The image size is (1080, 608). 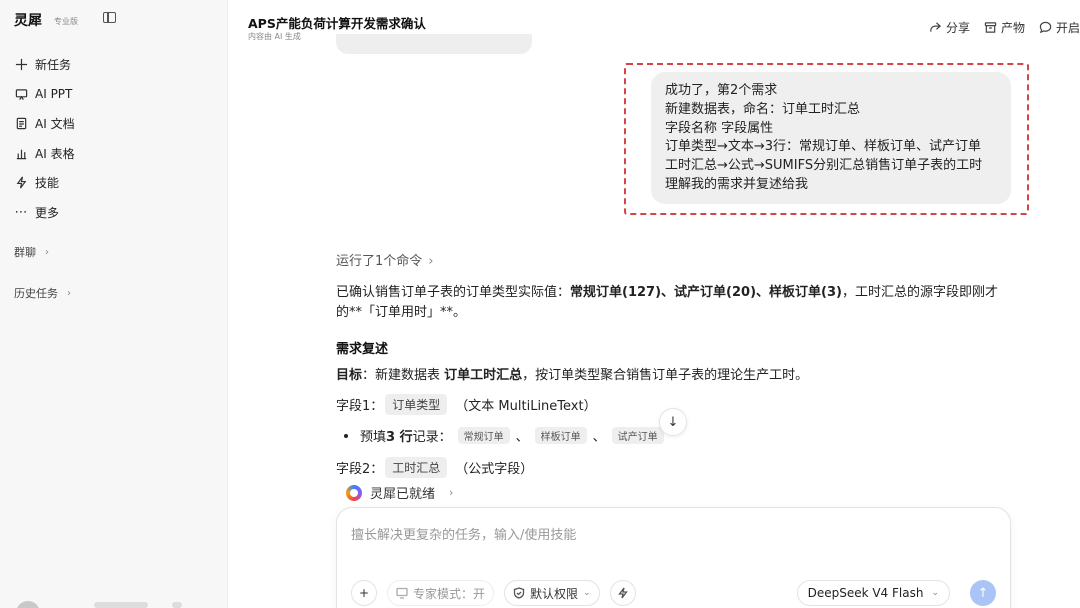 What do you see at coordinates (54, 94) in the screenshot?
I see `sidebar-item-label: AI PPT` at bounding box center [54, 94].